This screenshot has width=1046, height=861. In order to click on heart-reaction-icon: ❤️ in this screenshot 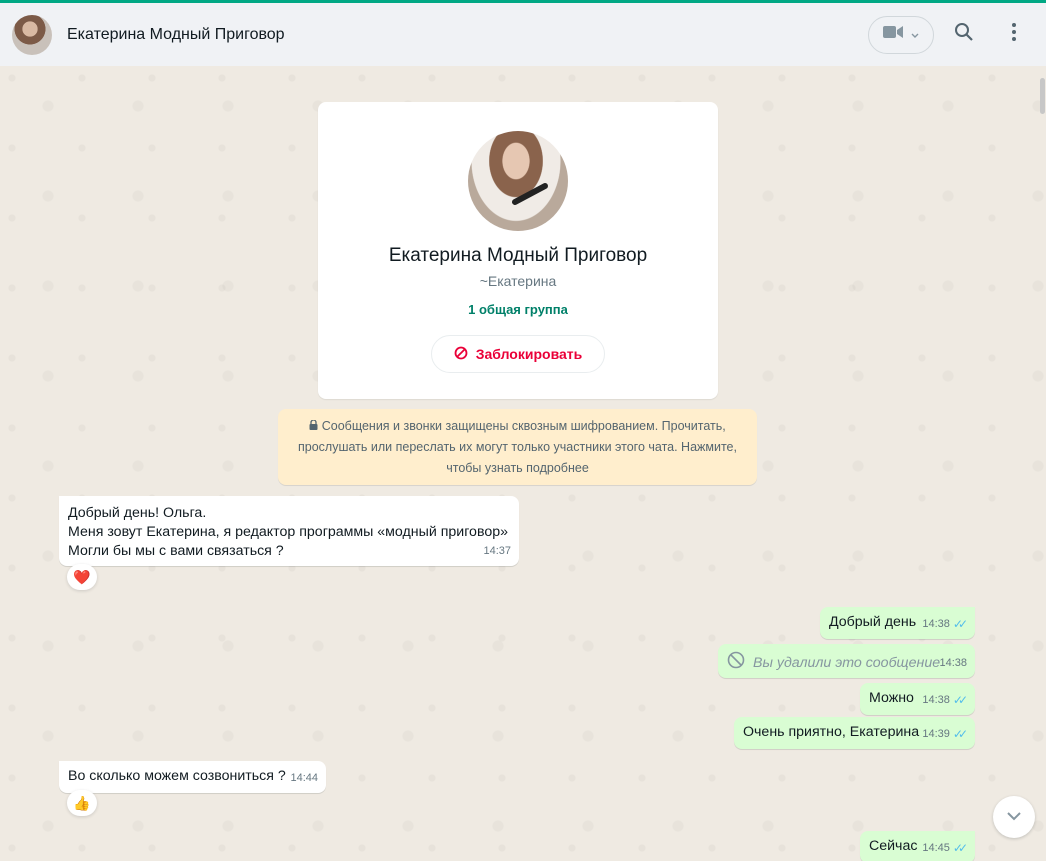, I will do `click(82, 576)`.